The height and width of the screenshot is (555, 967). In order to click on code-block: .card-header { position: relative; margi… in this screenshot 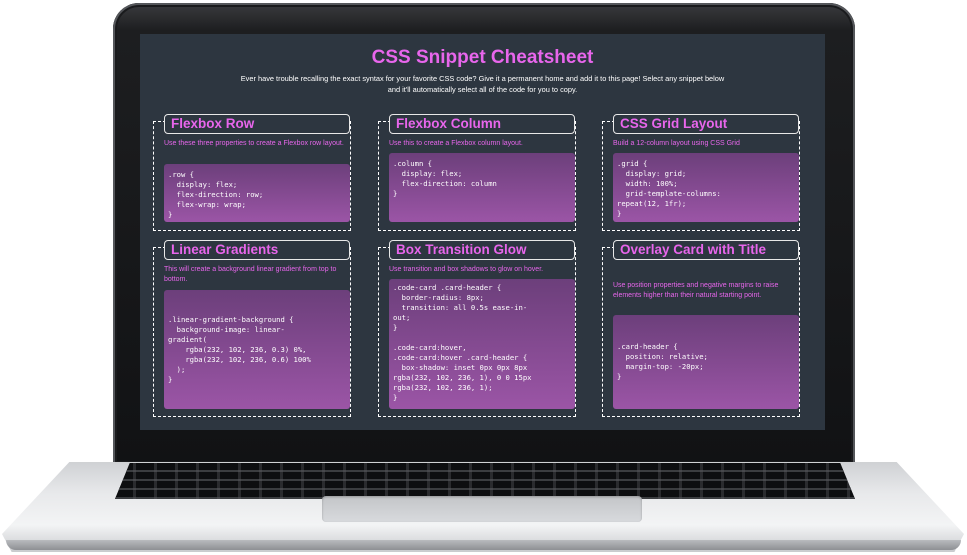, I will do `click(706, 362)`.